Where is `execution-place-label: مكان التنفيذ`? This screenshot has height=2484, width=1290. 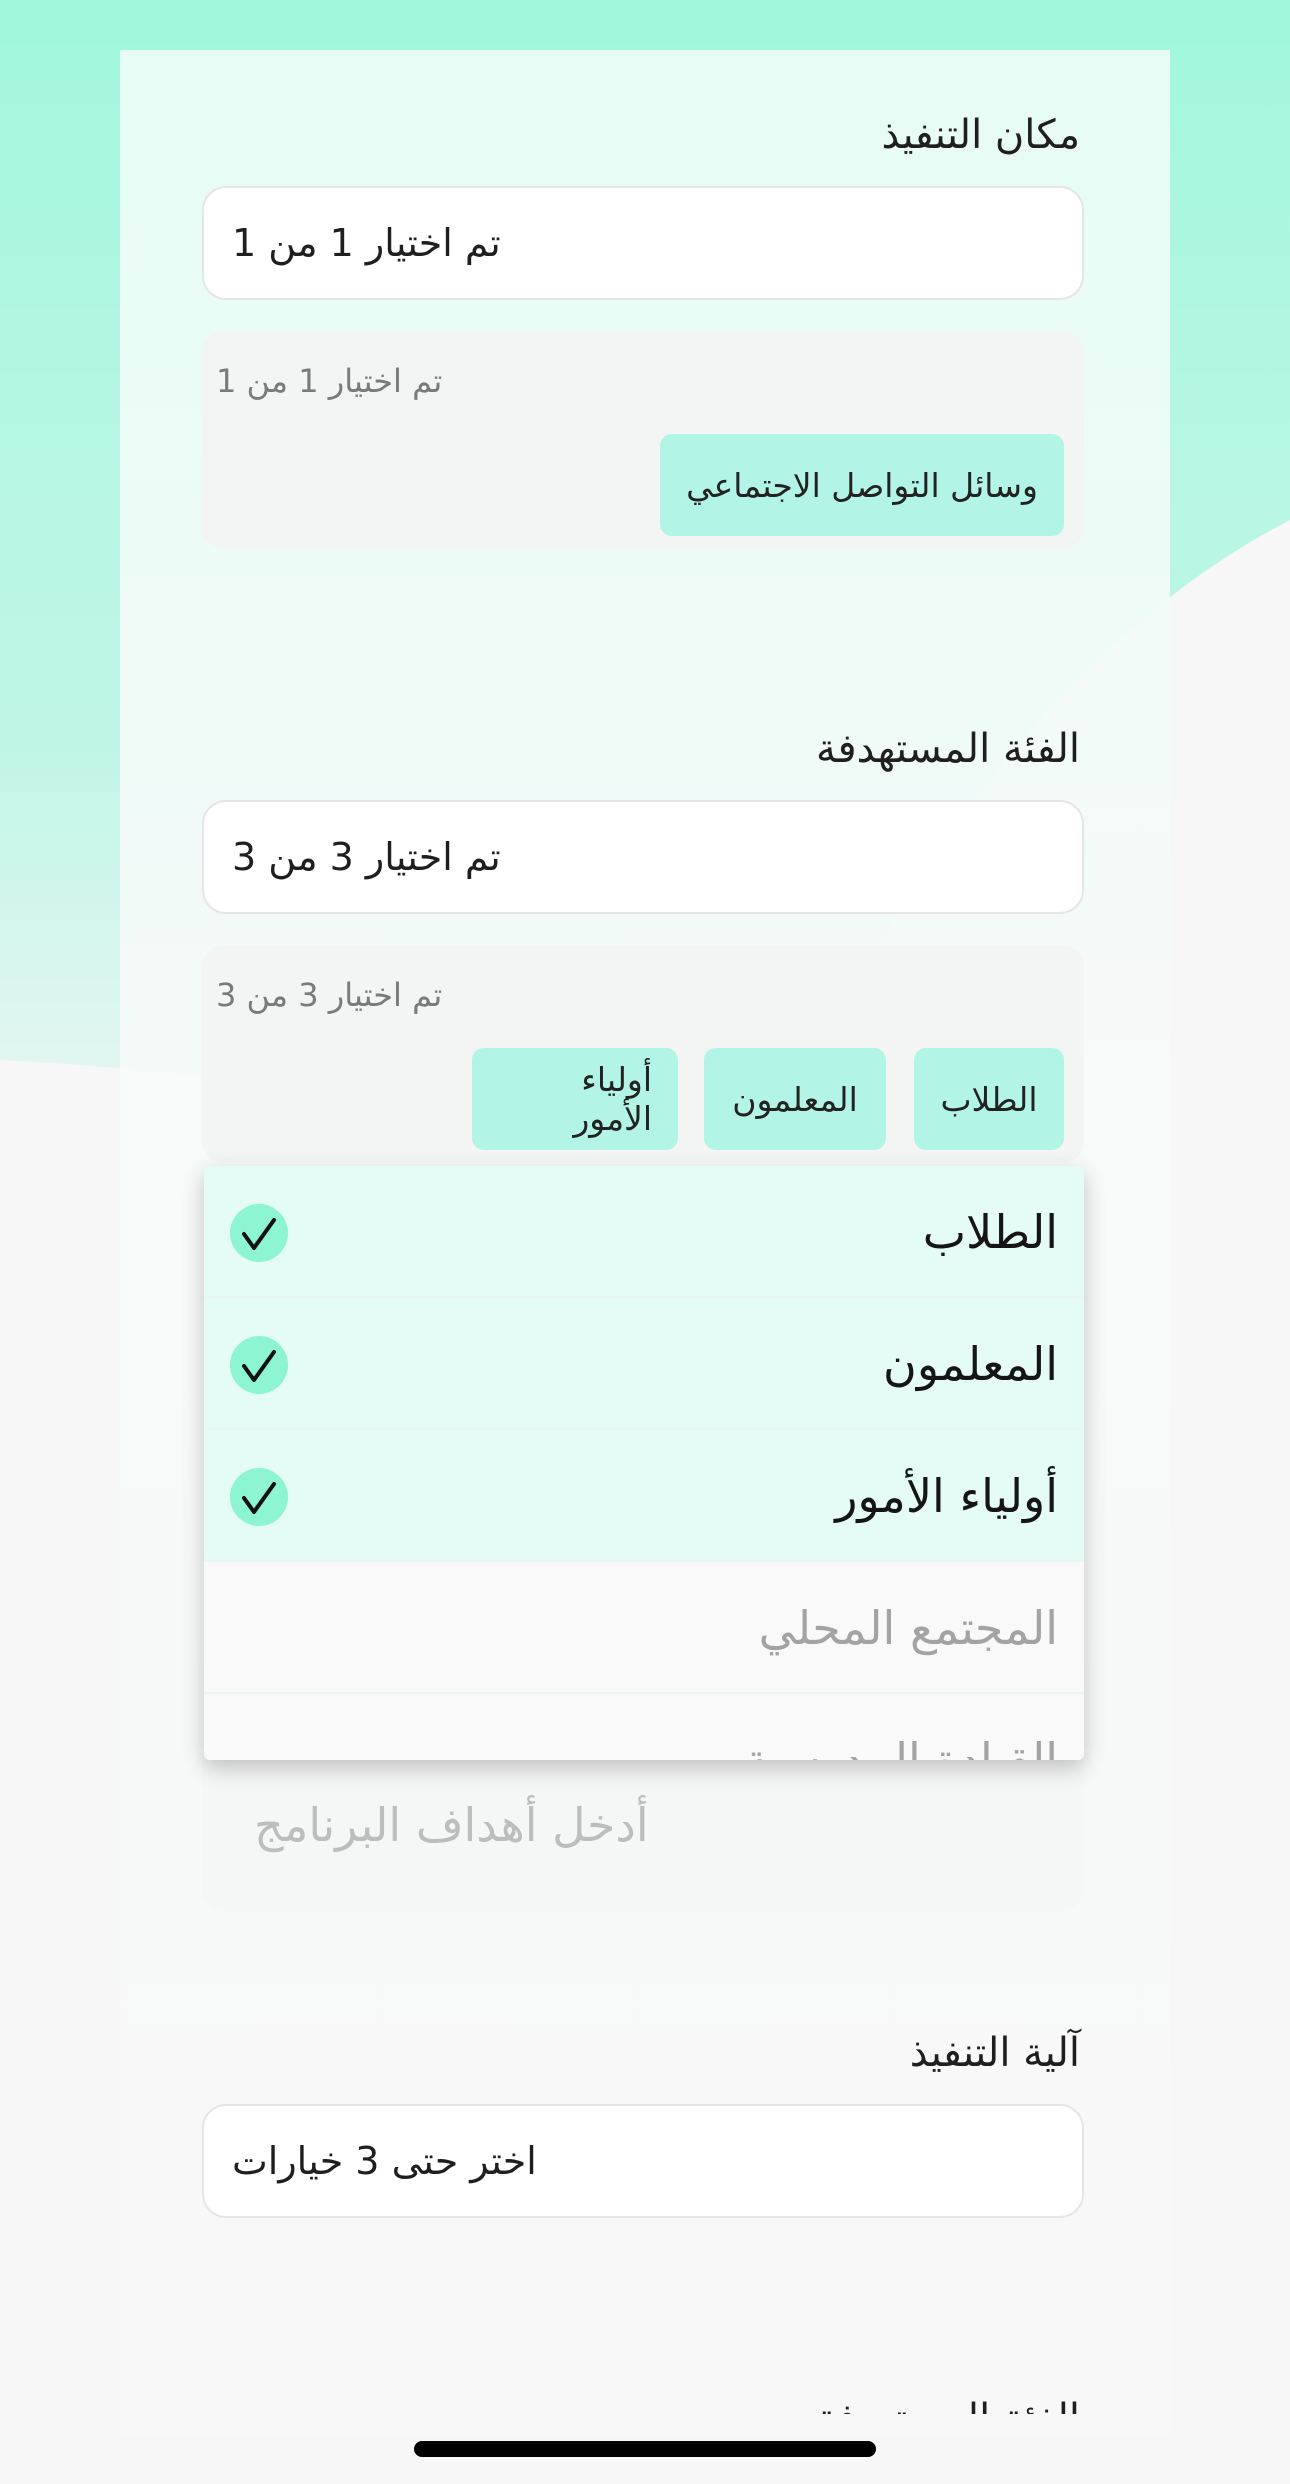
execution-place-label: مكان التنفيذ is located at coordinates (980, 135).